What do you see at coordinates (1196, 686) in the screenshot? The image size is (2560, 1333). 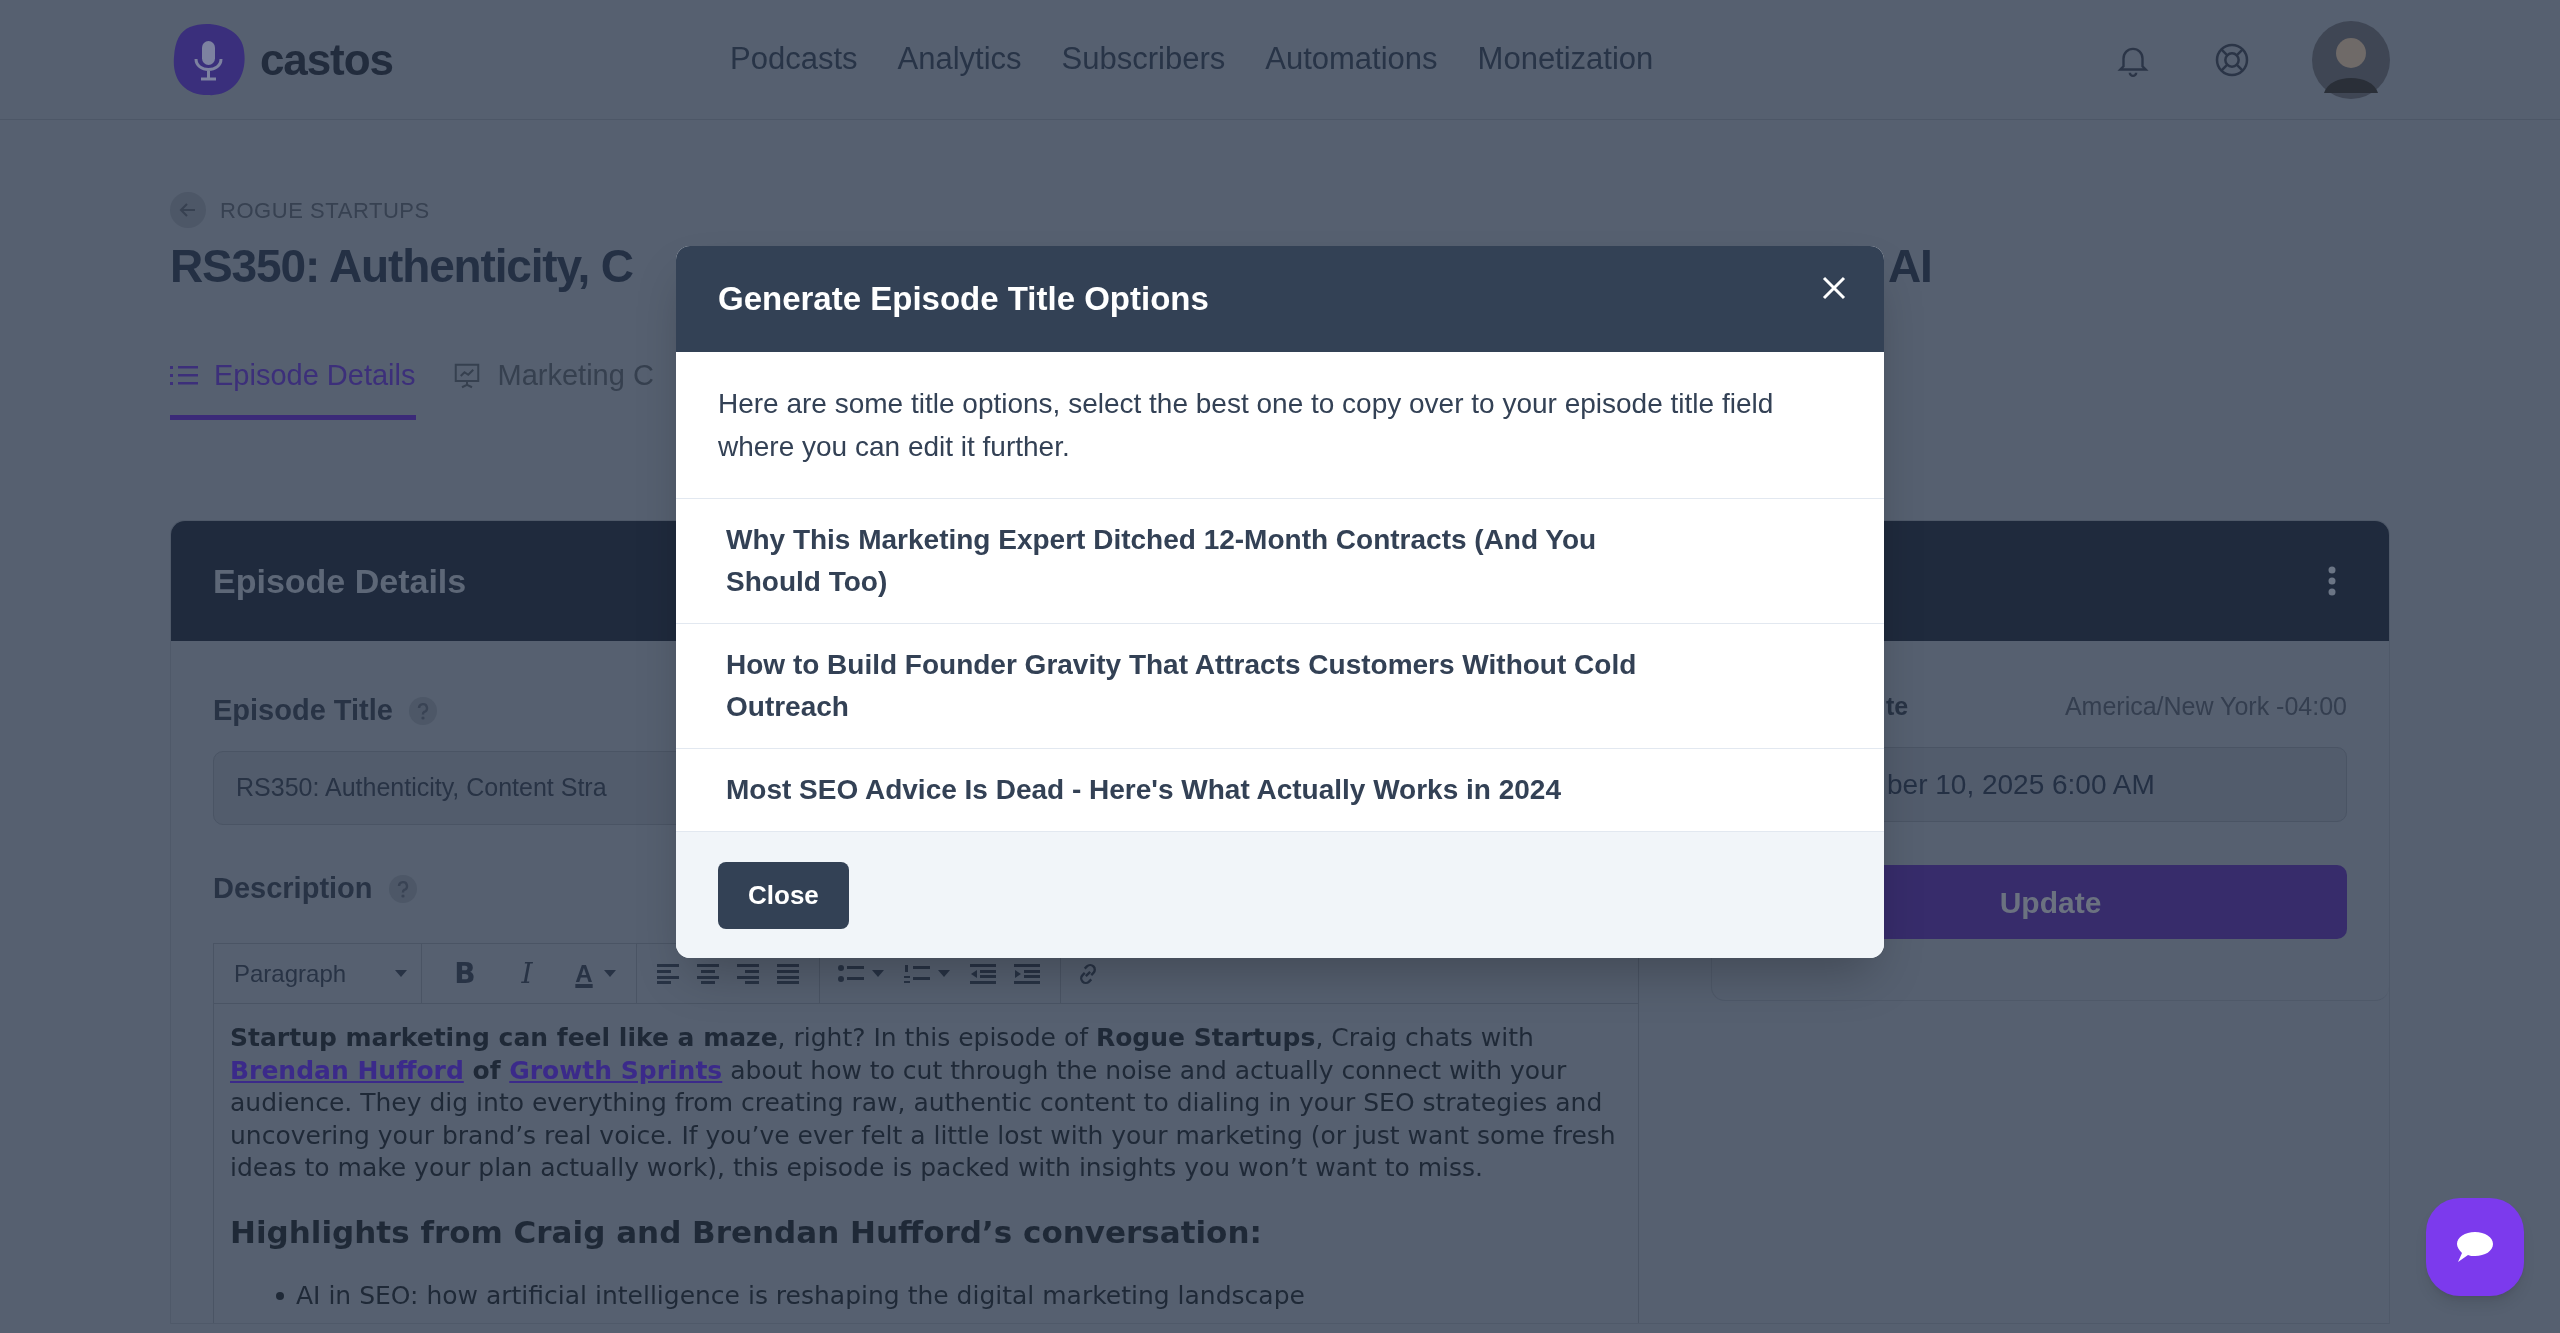 I see `title-option: How to Build Founder Gravity That Attracts Customers Without Cold Outreach` at bounding box center [1196, 686].